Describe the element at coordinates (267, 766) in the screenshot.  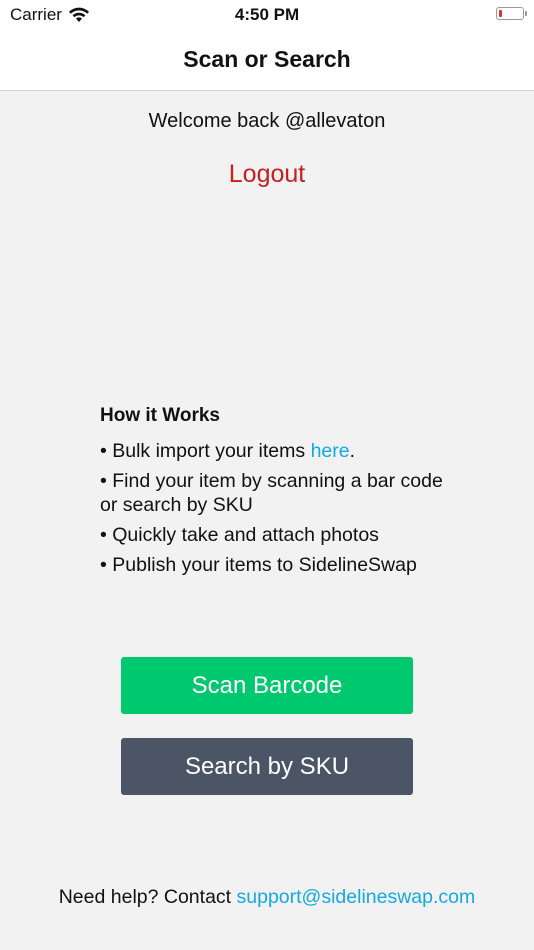
I see `search-by-sku-button: Search by SKU` at that location.